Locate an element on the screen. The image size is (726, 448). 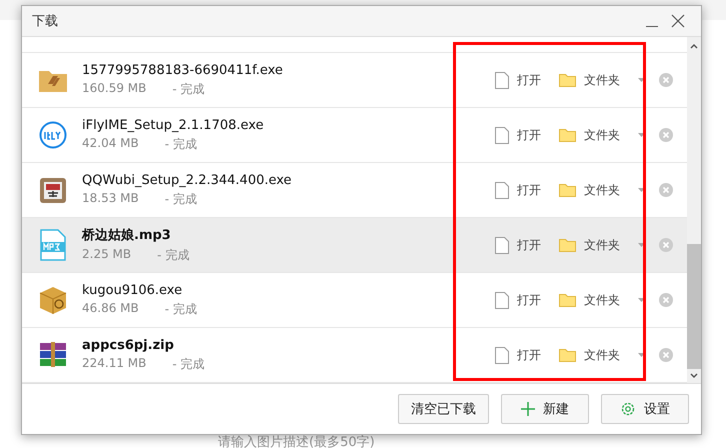
audio-file-icon is located at coordinates (53, 245).